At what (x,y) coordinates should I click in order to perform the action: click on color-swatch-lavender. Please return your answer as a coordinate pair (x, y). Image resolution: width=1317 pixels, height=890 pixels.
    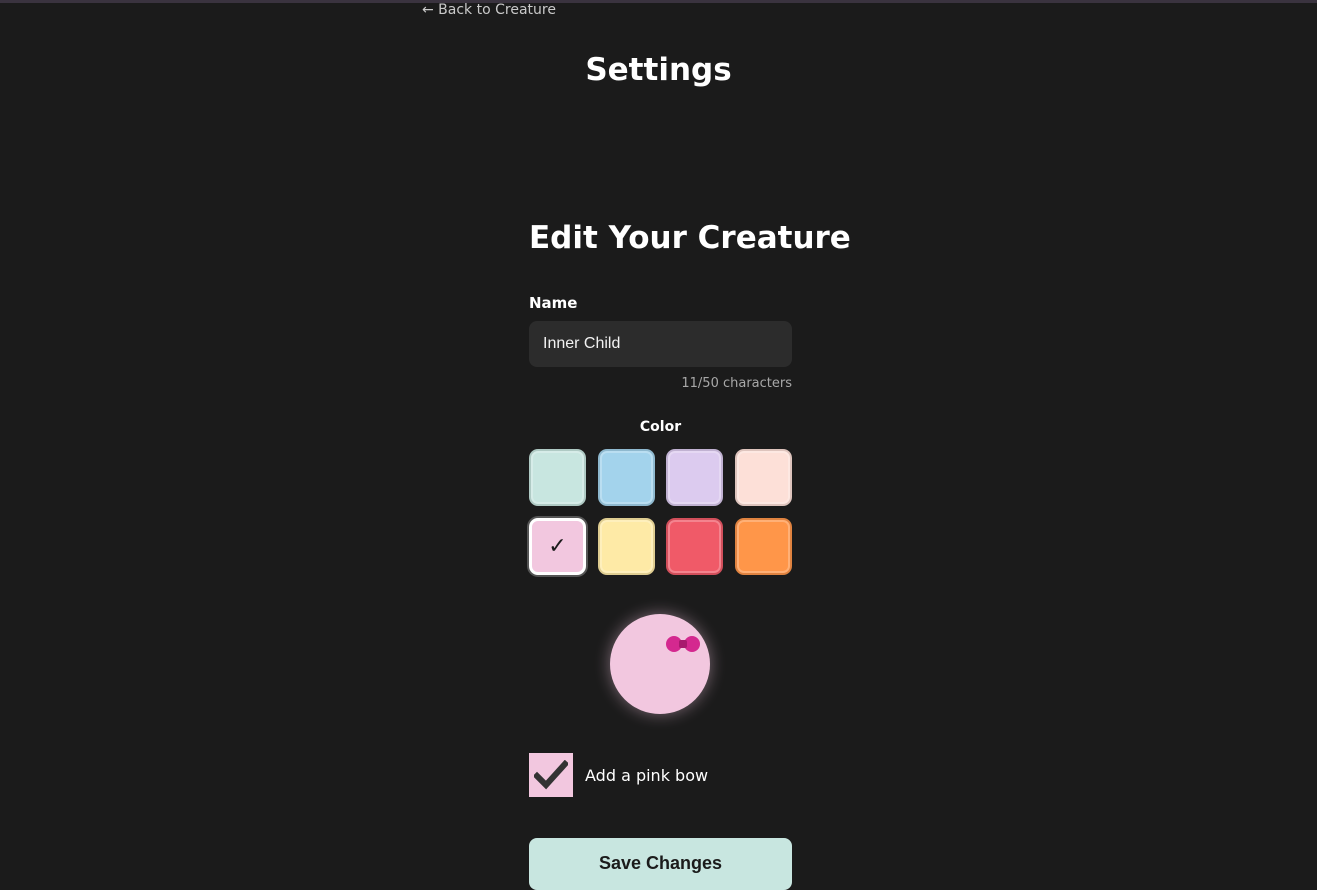
    Looking at the image, I should click on (695, 477).